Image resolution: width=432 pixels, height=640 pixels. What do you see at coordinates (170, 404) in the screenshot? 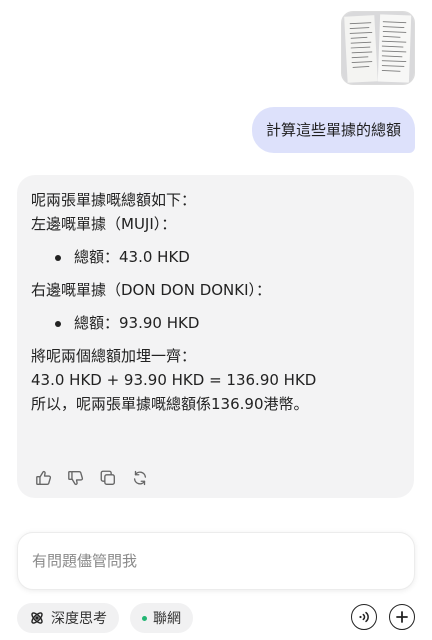
I see `conclusion: 所以，呢兩張單據嘅總額係136.90港幣。` at bounding box center [170, 404].